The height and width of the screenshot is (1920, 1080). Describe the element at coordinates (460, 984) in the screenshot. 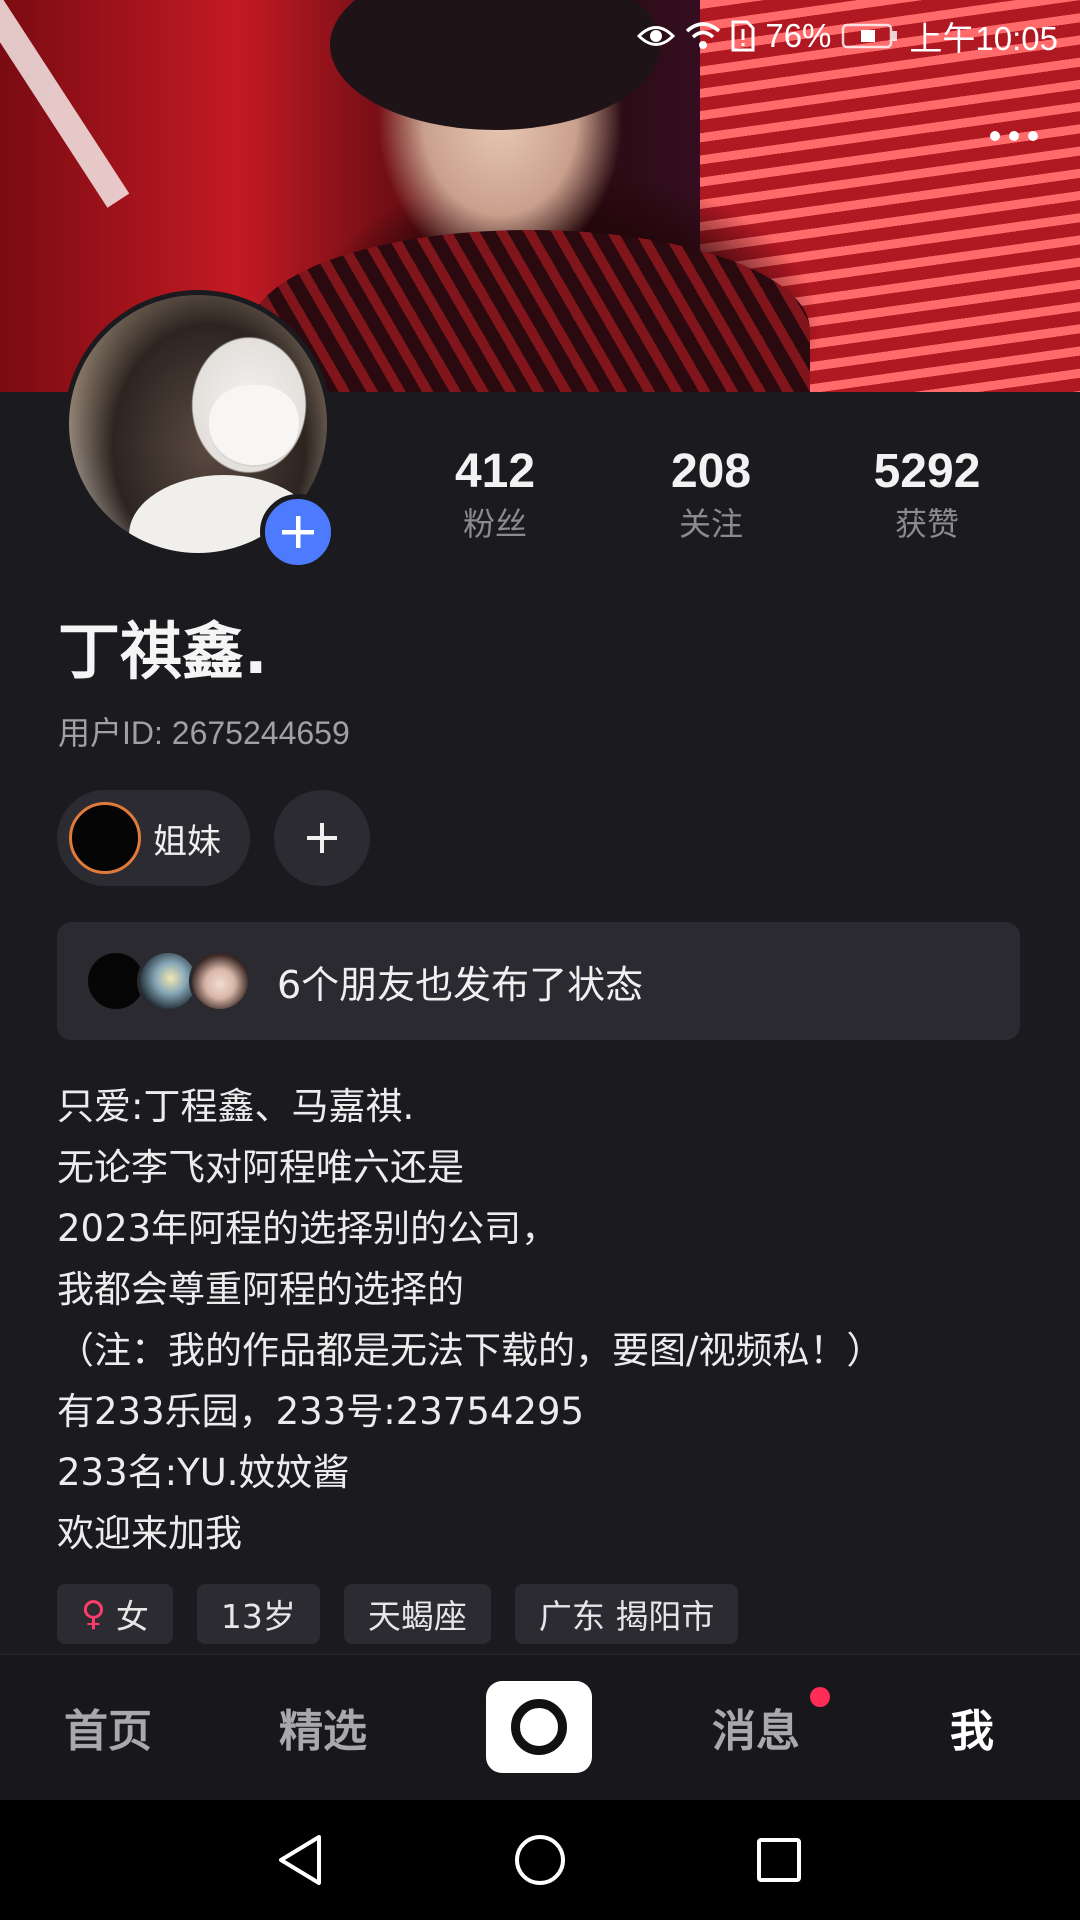

I see `friends-status-text: 6个朋友也发布了状态` at that location.